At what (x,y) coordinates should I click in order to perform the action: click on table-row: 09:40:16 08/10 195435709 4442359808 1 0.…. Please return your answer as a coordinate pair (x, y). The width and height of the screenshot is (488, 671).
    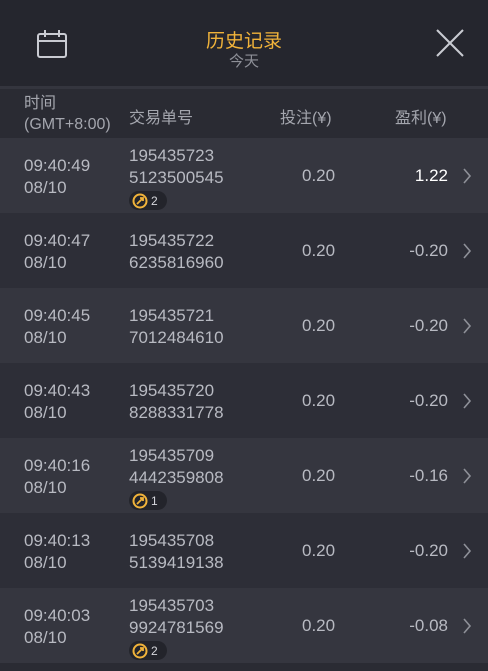
    Looking at the image, I should click on (244, 475).